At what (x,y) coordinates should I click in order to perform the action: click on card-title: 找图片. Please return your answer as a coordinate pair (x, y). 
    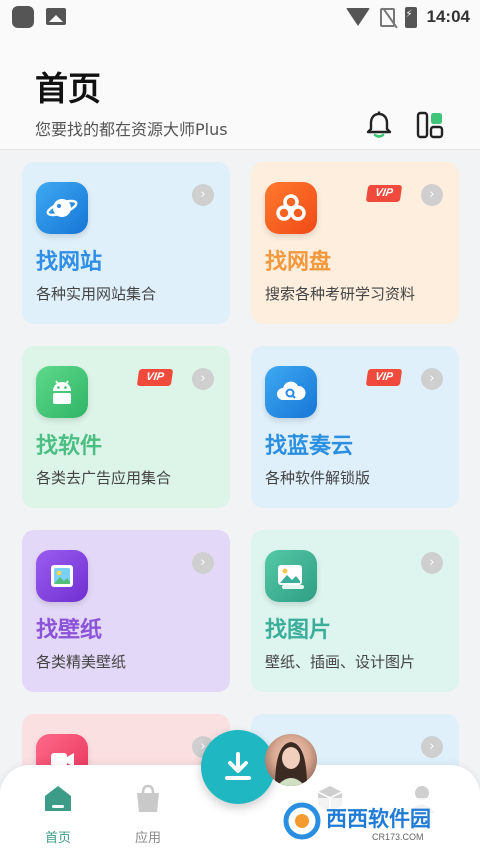
    Looking at the image, I should click on (298, 630).